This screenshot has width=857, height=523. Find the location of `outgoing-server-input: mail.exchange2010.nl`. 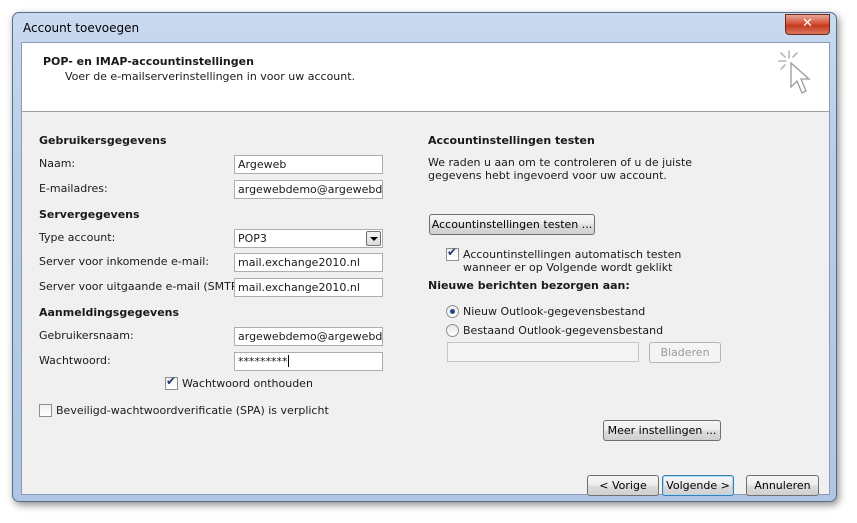

outgoing-server-input: mail.exchange2010.nl is located at coordinates (308, 287).